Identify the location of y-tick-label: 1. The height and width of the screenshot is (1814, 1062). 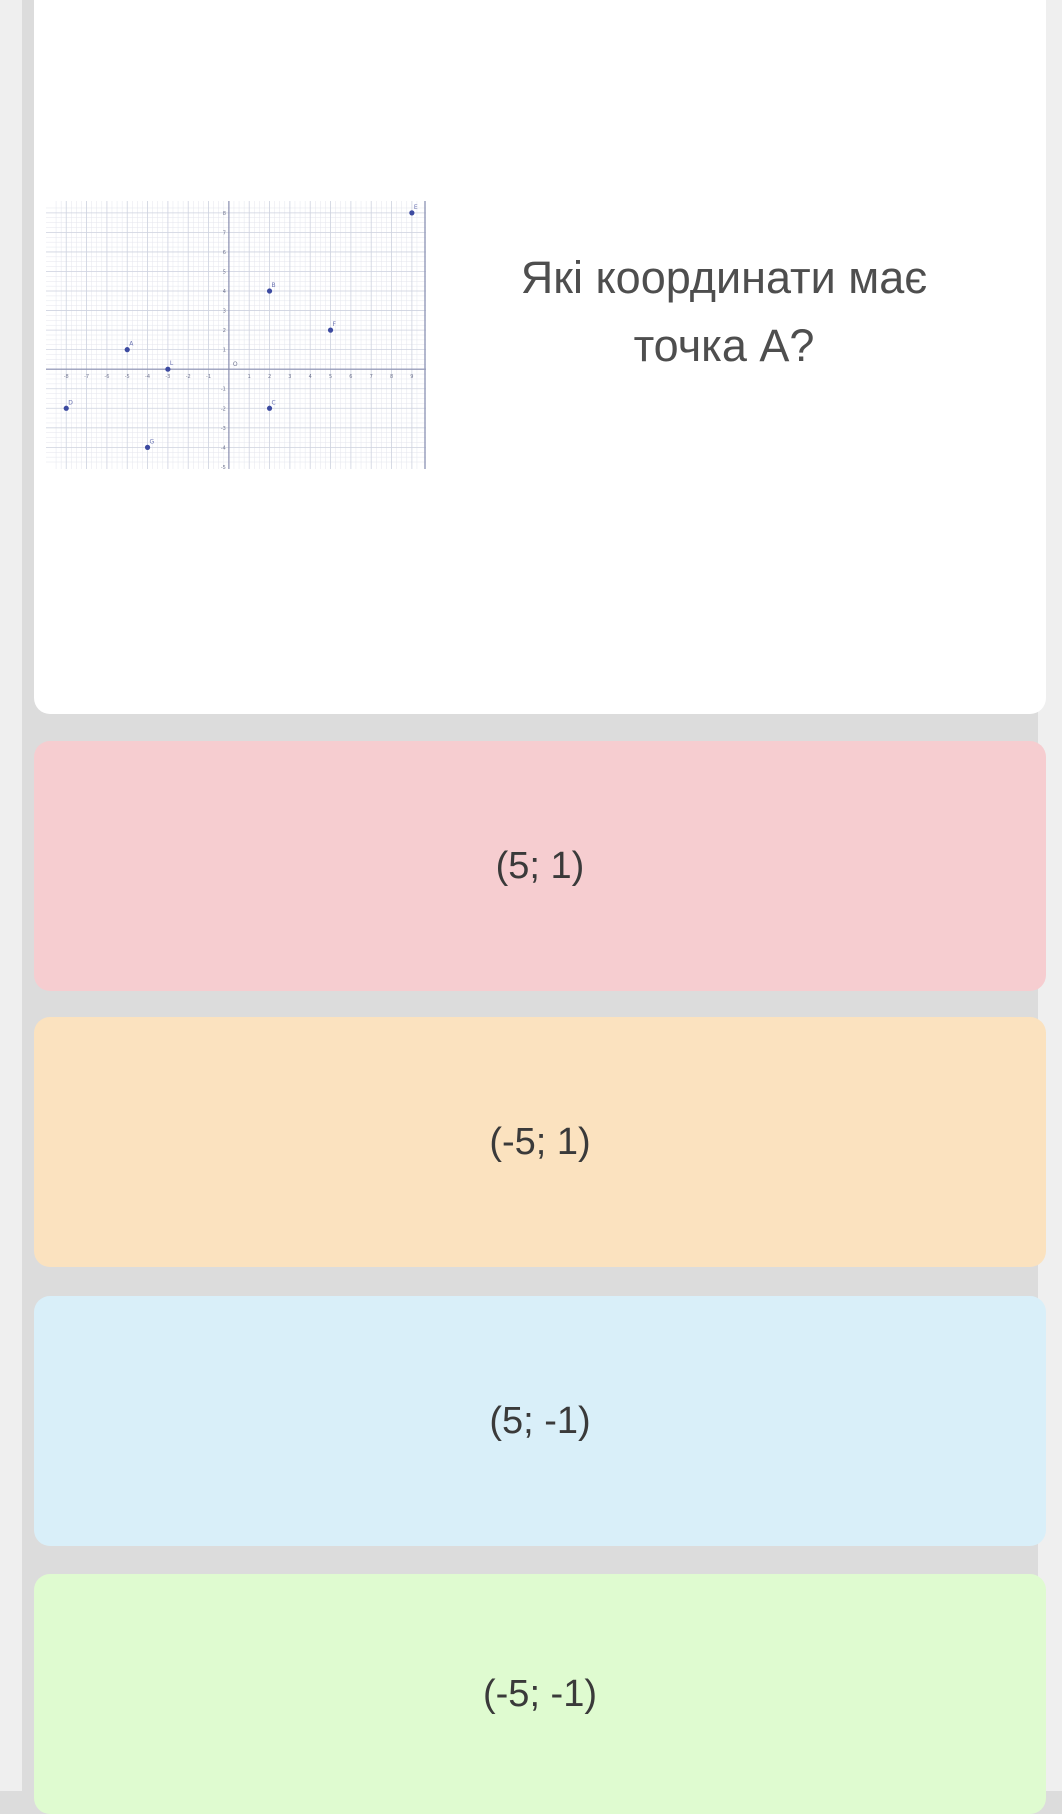
(224, 351).